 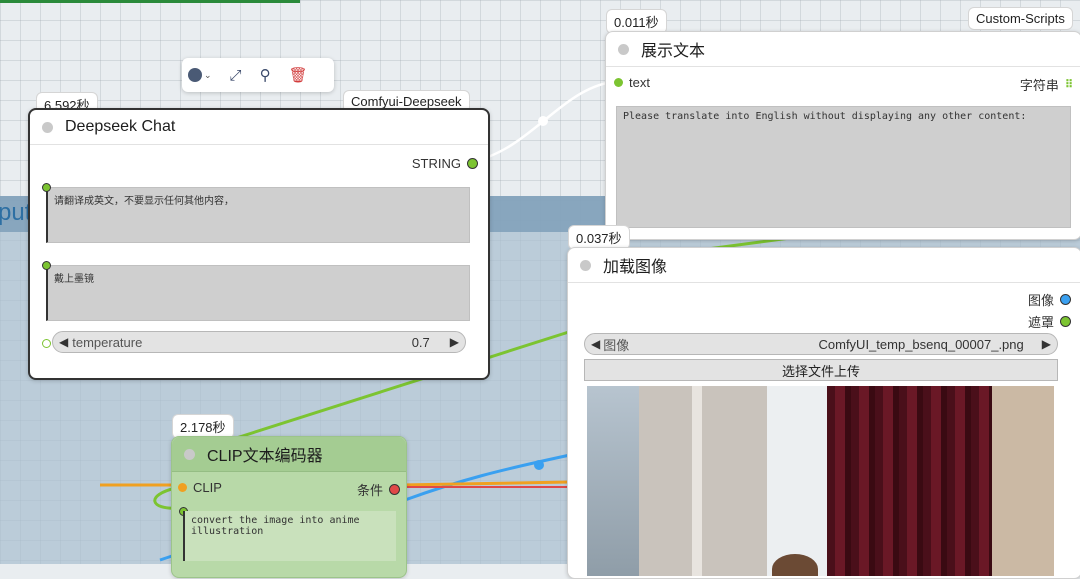 What do you see at coordinates (436, 163) in the screenshot?
I see `output-label: STRING` at bounding box center [436, 163].